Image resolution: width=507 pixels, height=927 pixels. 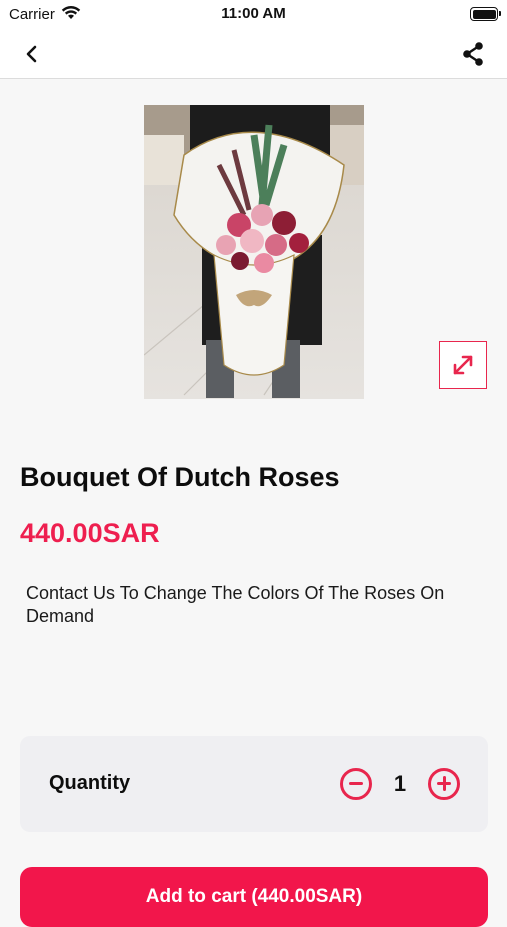 I want to click on increase-quantity-button, so click(x=444, y=784).